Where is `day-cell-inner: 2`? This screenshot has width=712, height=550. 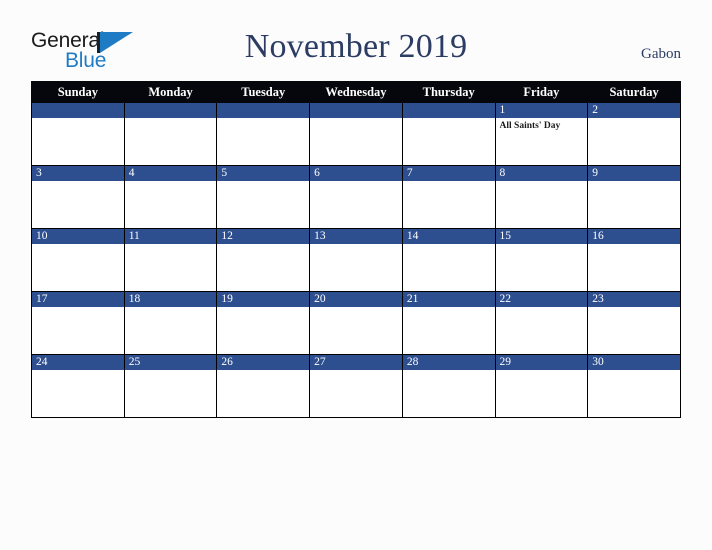
day-cell-inner: 2 is located at coordinates (634, 134).